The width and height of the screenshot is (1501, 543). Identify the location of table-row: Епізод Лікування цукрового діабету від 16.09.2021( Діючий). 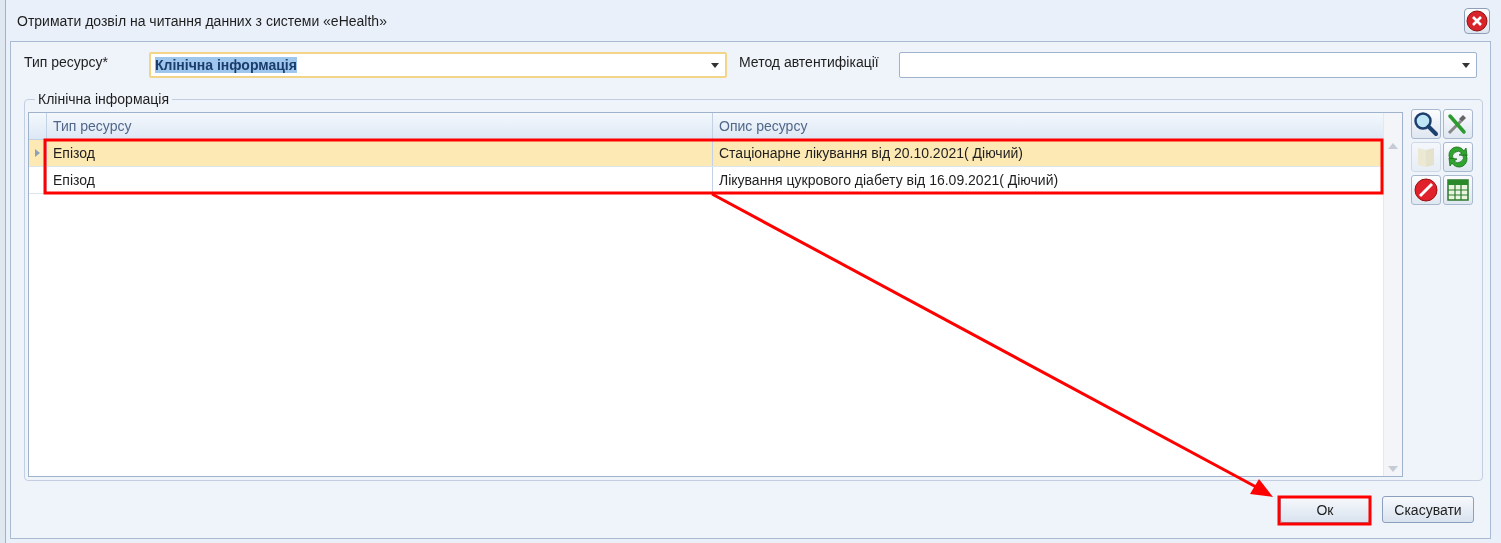
(706, 180).